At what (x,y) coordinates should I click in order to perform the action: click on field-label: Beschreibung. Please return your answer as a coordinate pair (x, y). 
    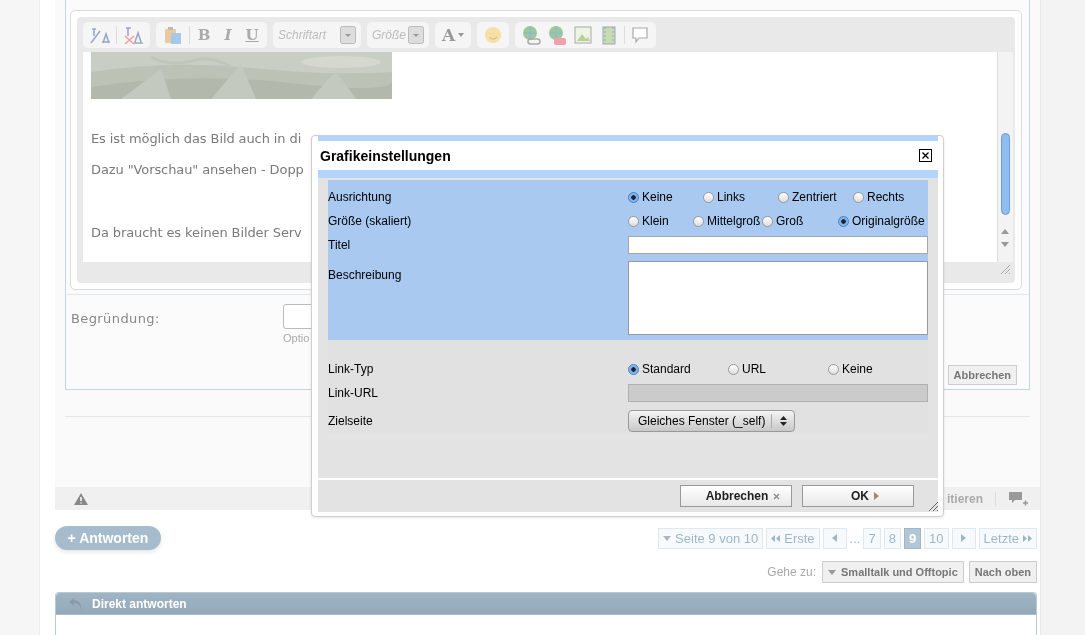
    Looking at the image, I should click on (365, 274).